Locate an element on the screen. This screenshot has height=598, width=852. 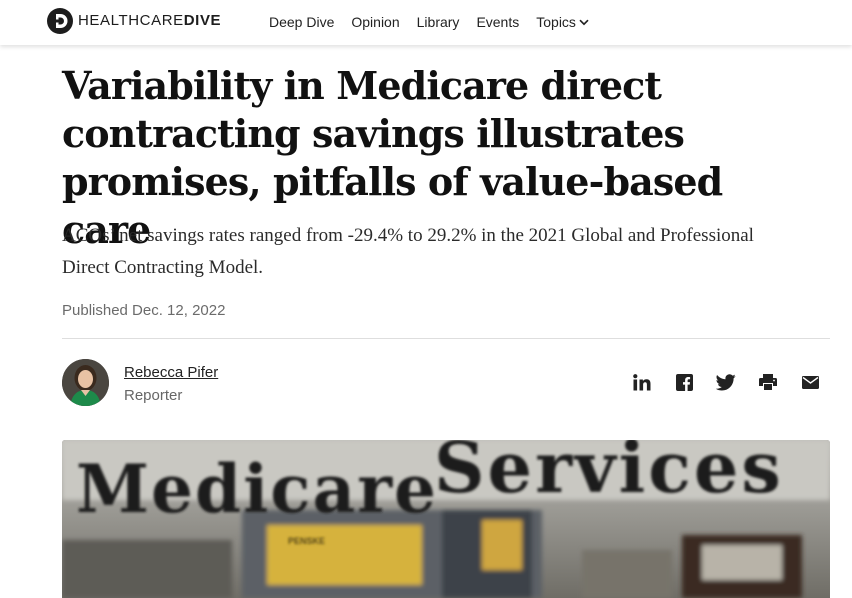
linkedin-share-button is located at coordinates (642, 382).